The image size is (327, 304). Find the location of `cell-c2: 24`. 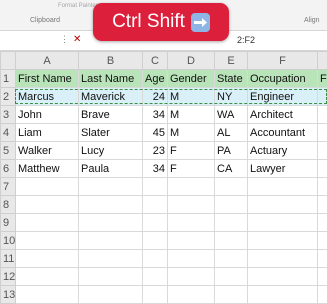

cell-c2: 24 is located at coordinates (155, 97).